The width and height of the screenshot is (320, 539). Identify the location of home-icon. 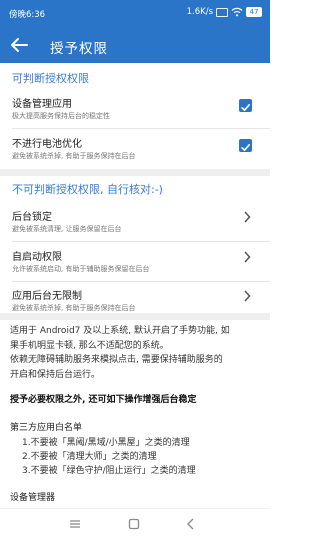
(134, 524).